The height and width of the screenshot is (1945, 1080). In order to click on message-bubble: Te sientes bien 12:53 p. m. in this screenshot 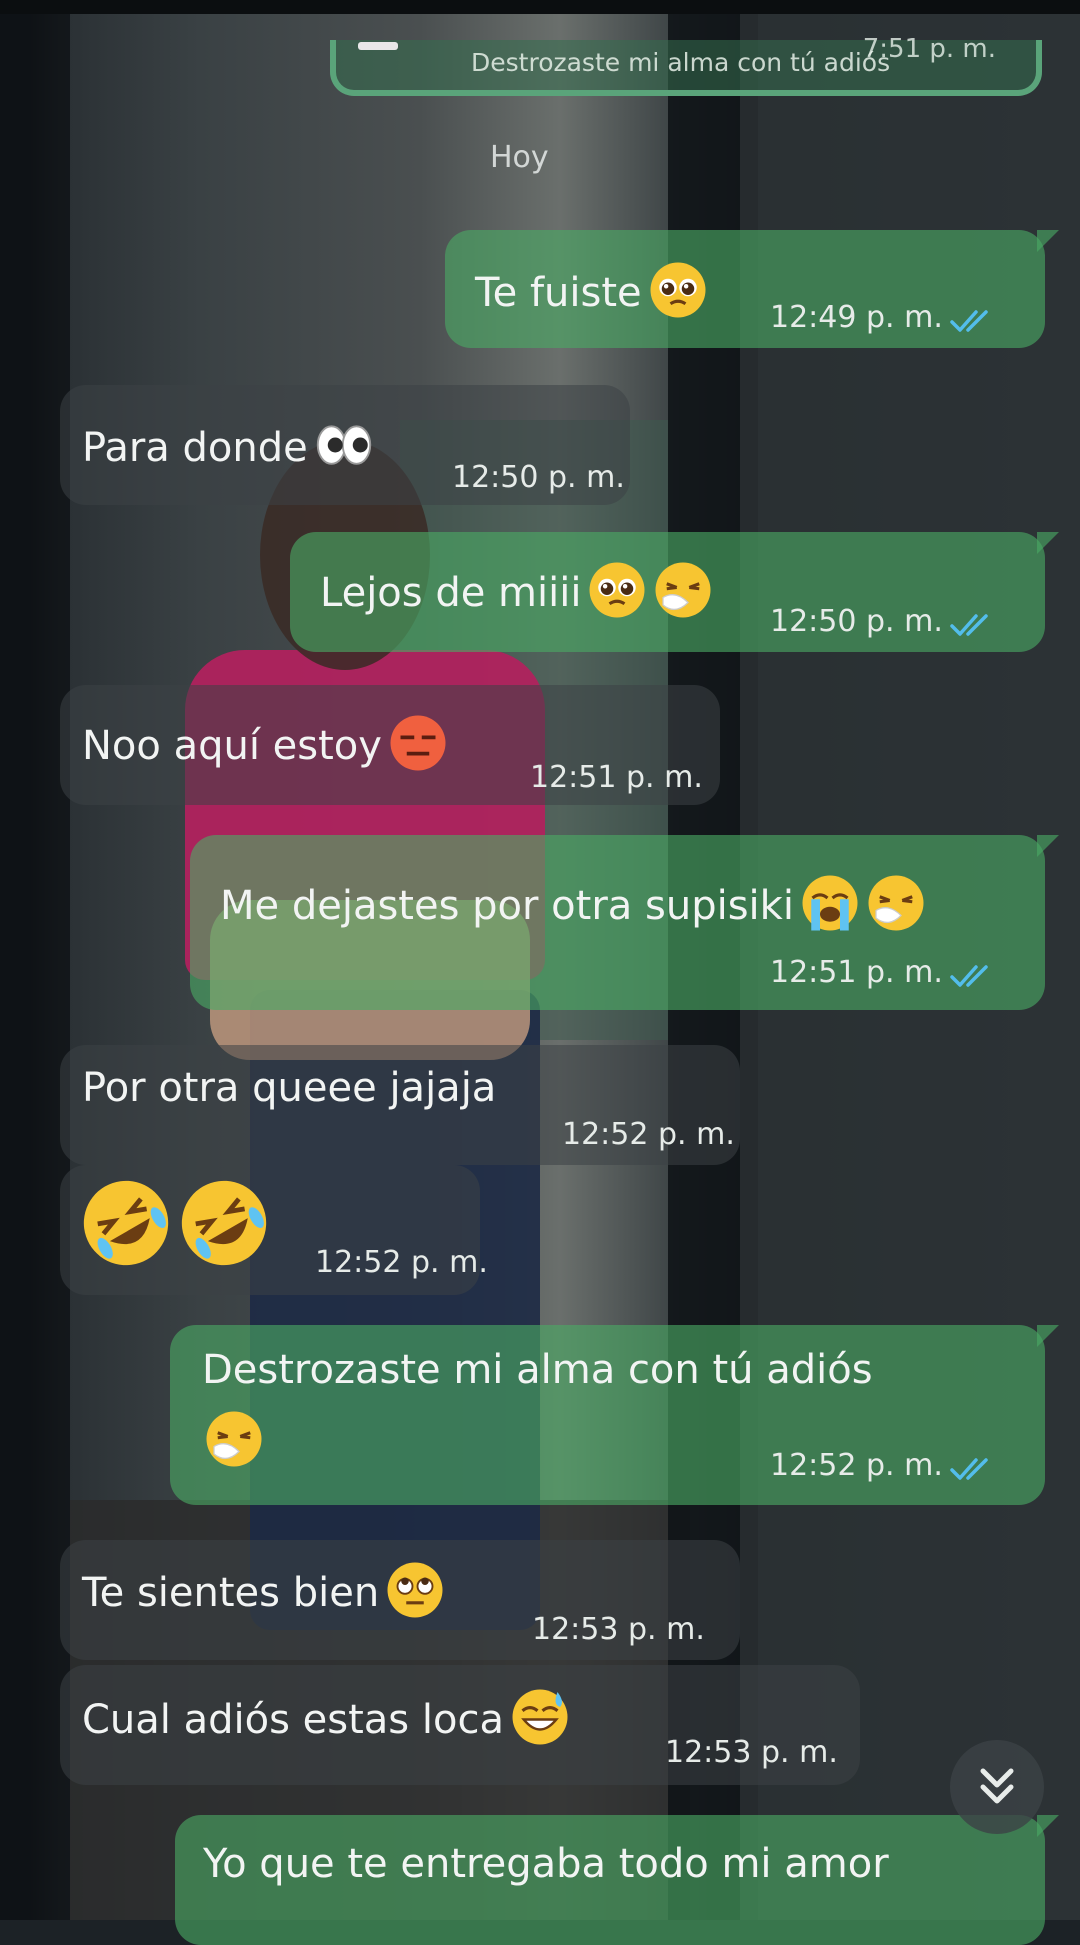, I will do `click(400, 1600)`.